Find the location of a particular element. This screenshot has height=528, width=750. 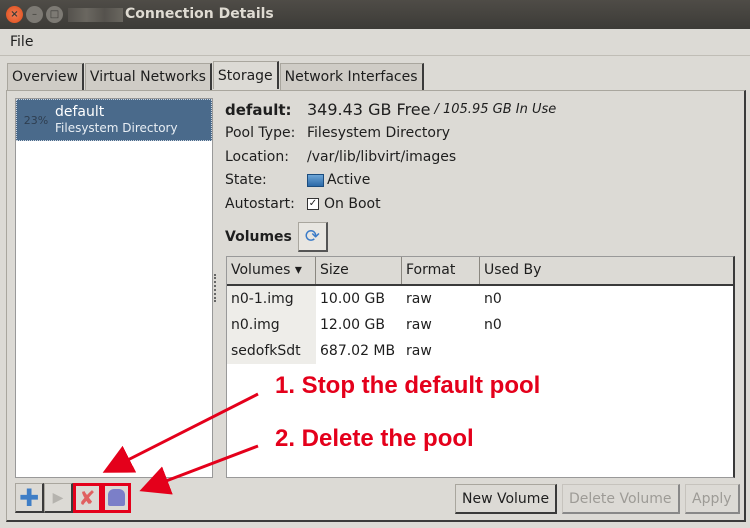

menu-bar: File is located at coordinates (375, 42).